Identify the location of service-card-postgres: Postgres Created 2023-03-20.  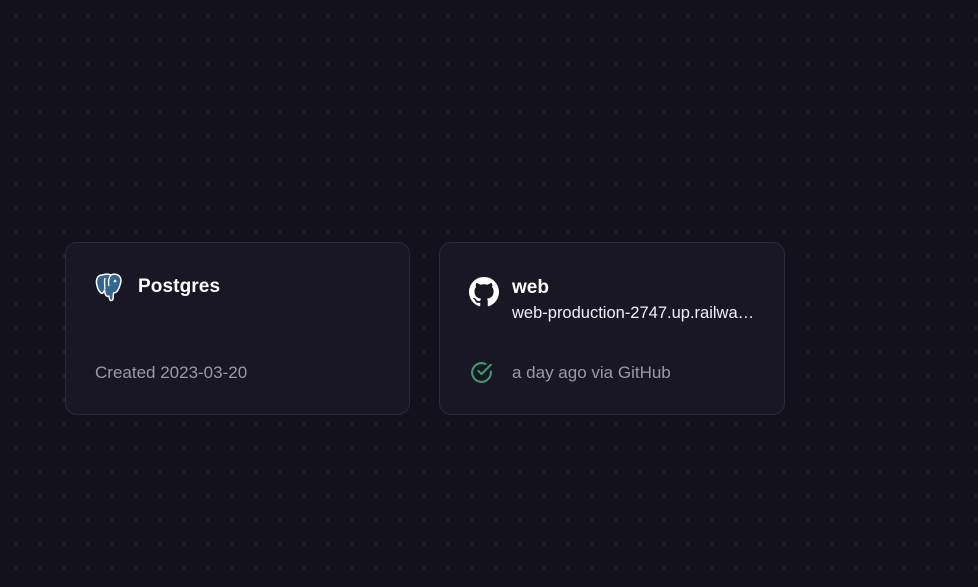
(237, 328).